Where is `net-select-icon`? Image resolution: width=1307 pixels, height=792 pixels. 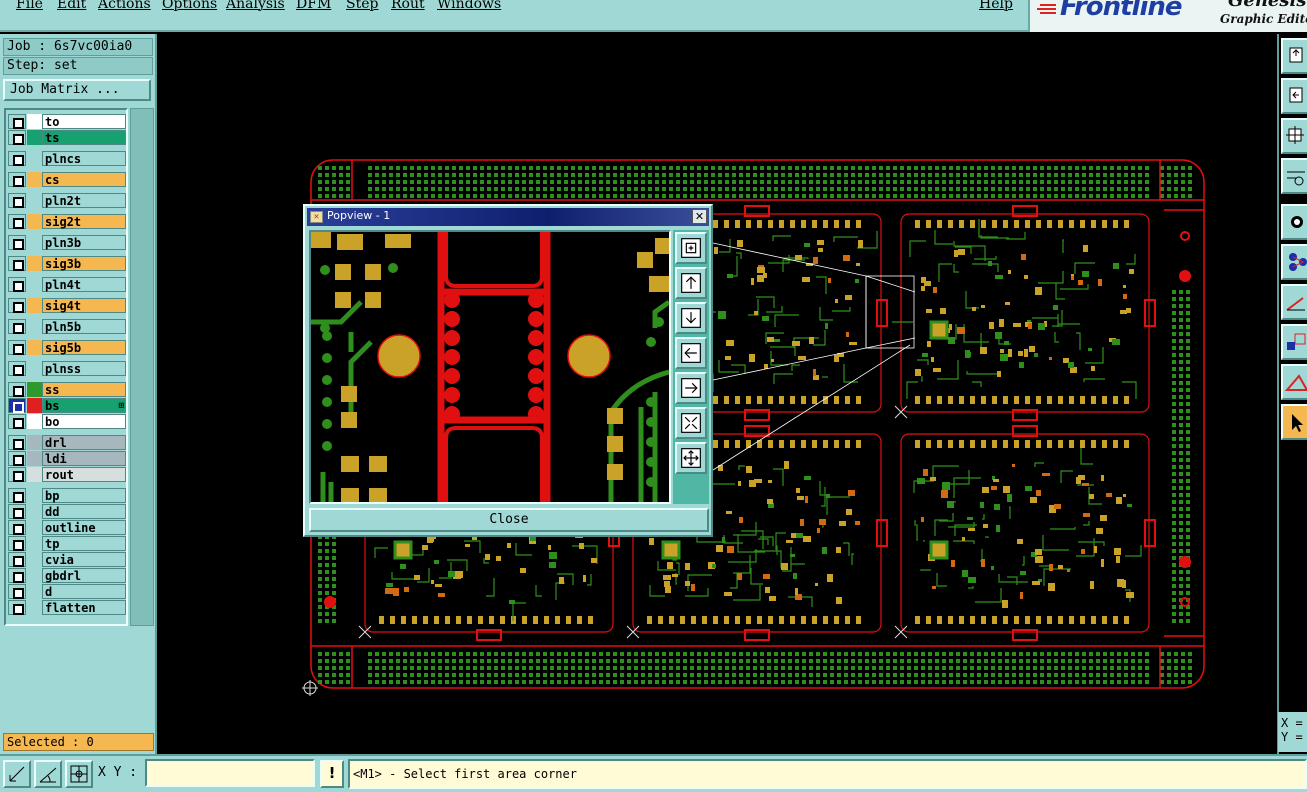 net-select-icon is located at coordinates (1294, 262).